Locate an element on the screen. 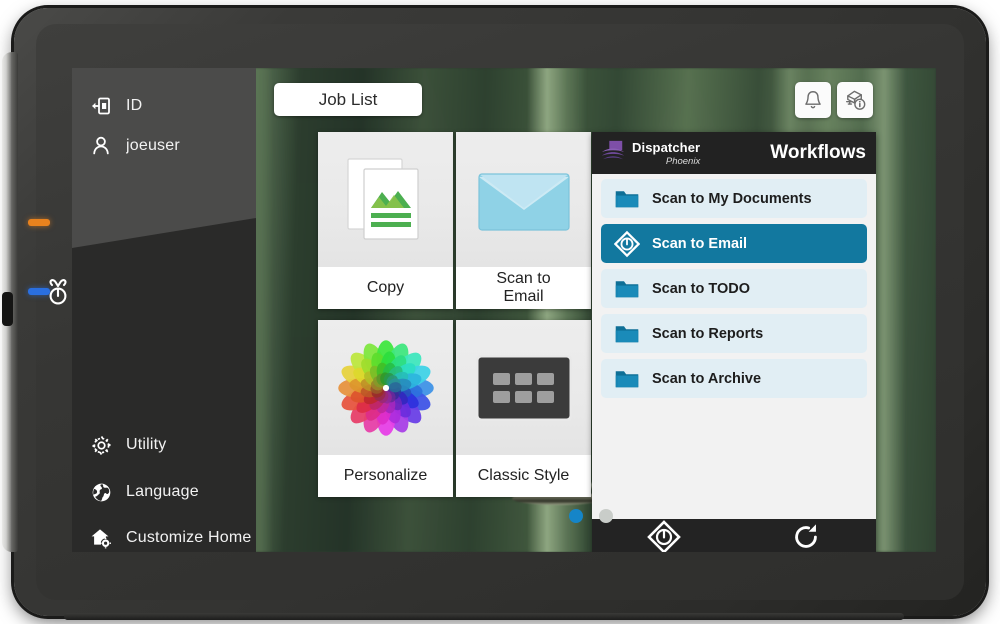 Image resolution: width=1000 pixels, height=624 pixels. job-list-label: Job List is located at coordinates (348, 99).